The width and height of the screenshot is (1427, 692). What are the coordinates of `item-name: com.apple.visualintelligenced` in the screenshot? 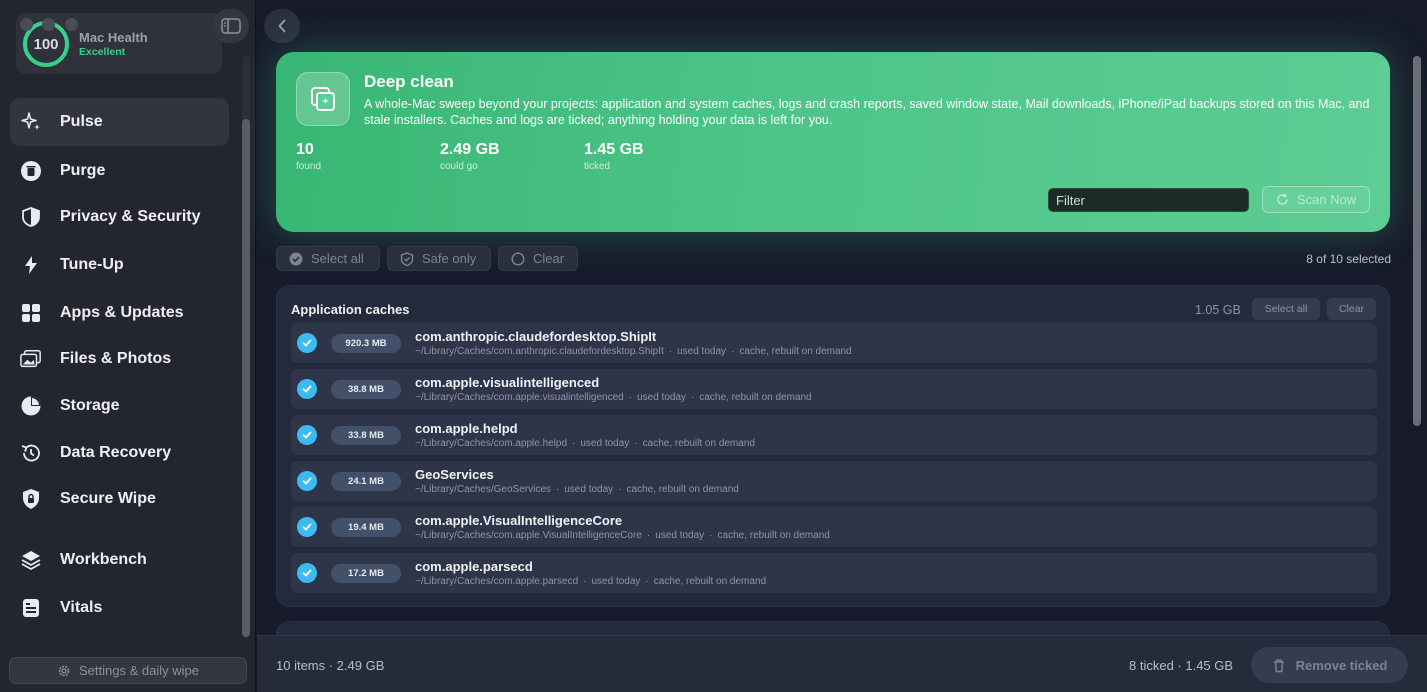 It's located at (507, 382).